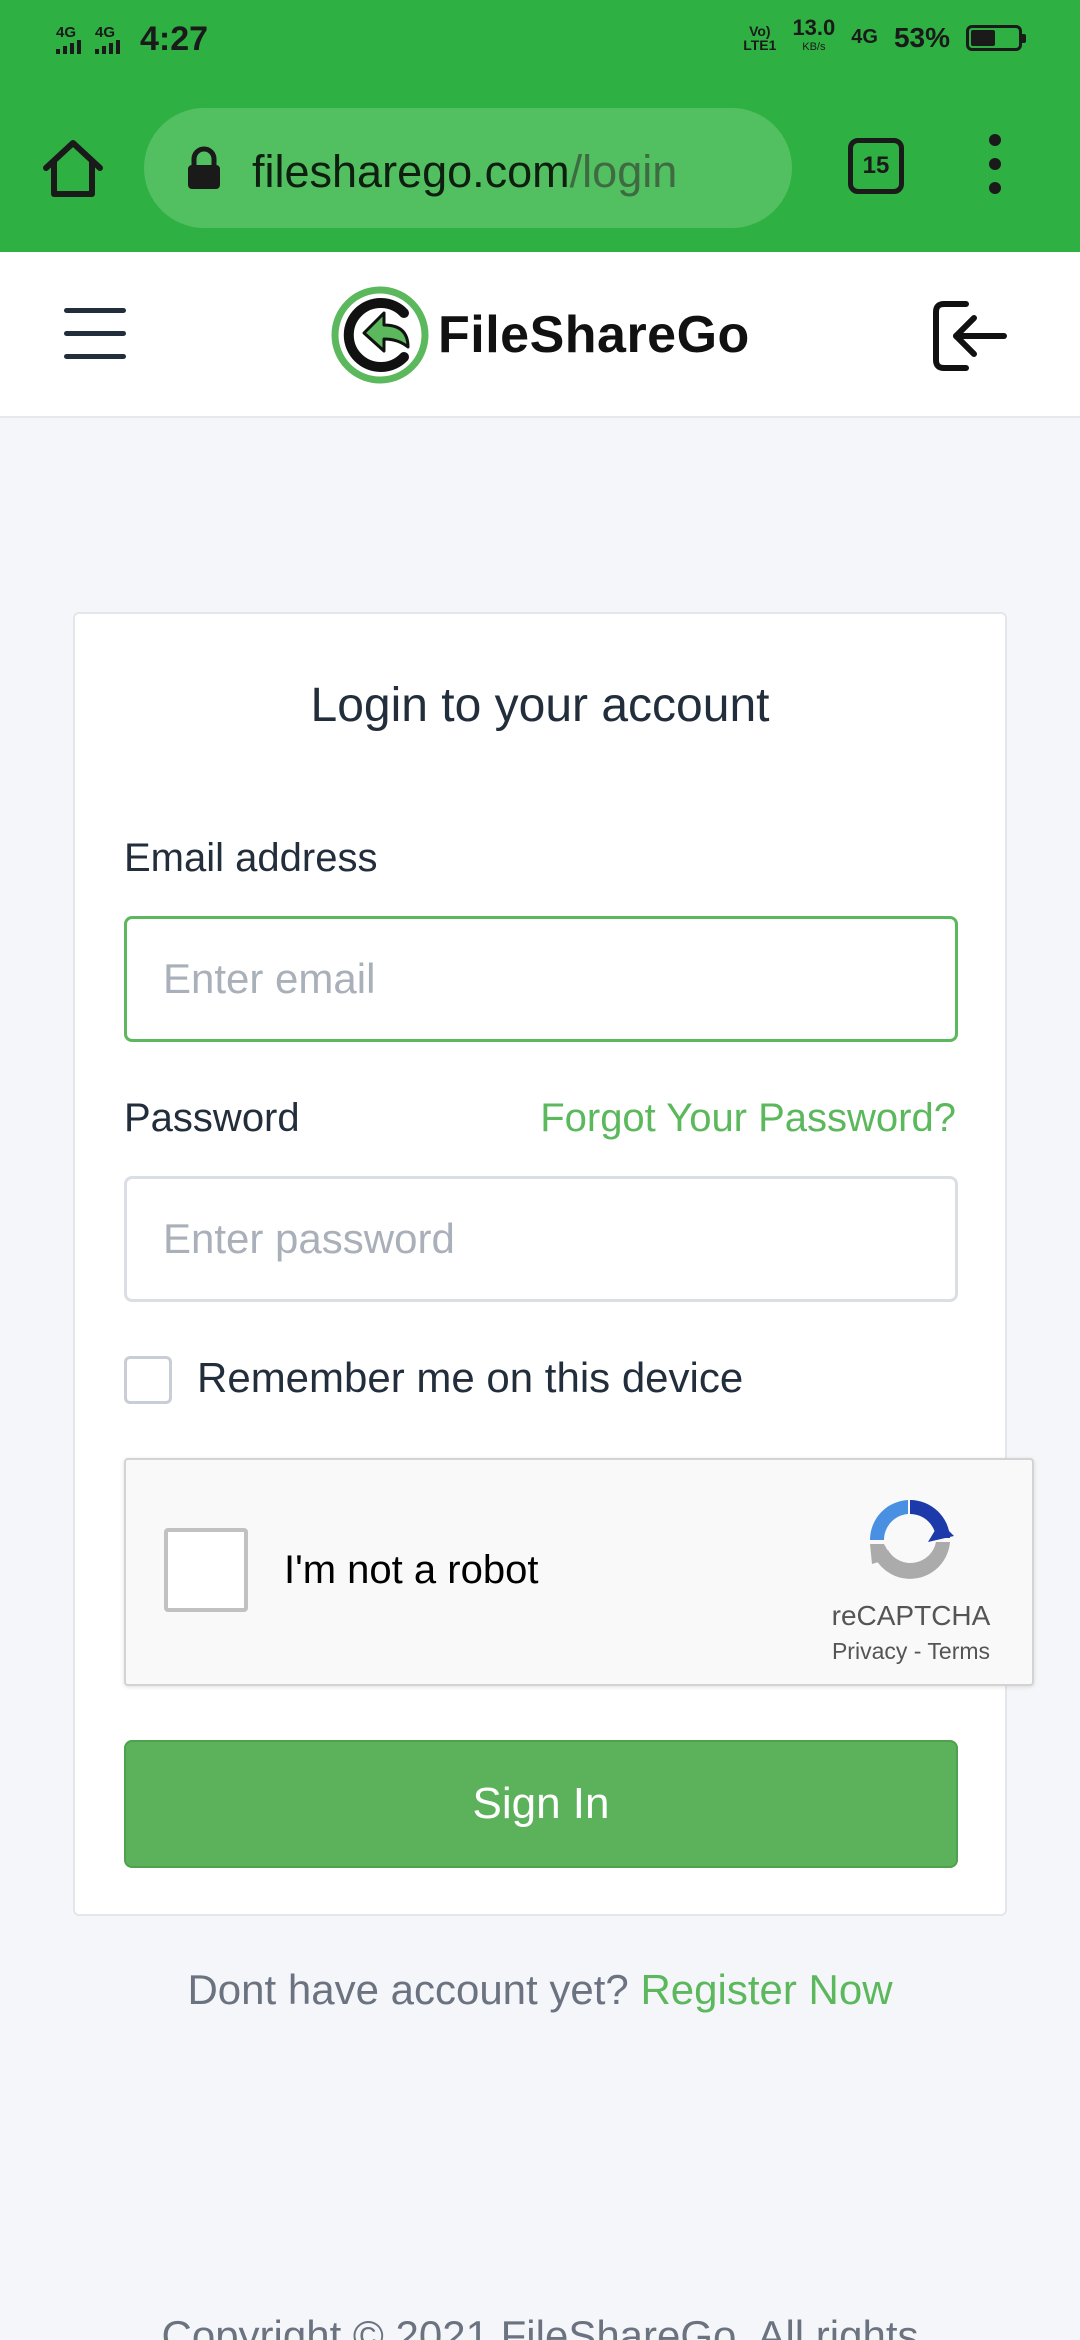 The height and width of the screenshot is (2340, 1080). What do you see at coordinates (95, 334) in the screenshot?
I see `hamburger-menu-icon` at bounding box center [95, 334].